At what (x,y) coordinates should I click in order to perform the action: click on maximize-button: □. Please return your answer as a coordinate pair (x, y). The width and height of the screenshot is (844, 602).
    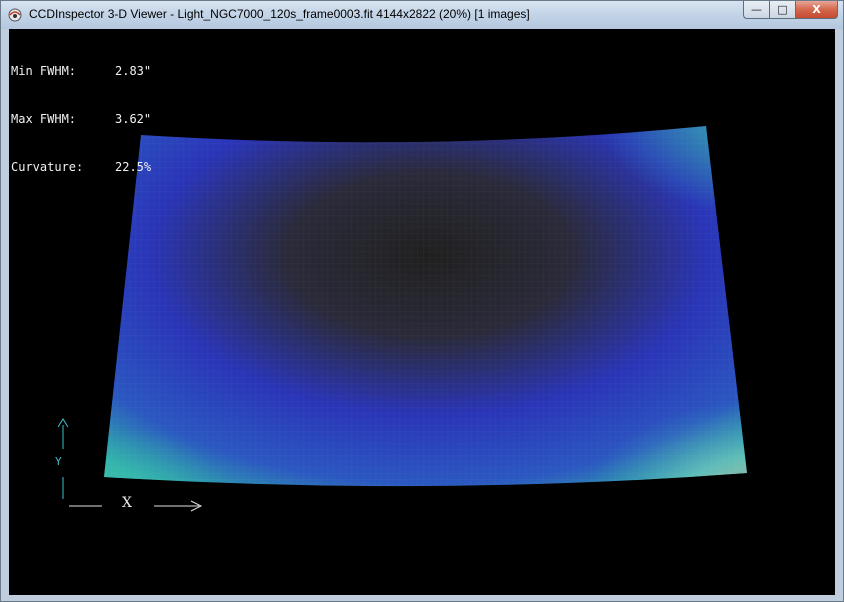
    Looking at the image, I should click on (782, 10).